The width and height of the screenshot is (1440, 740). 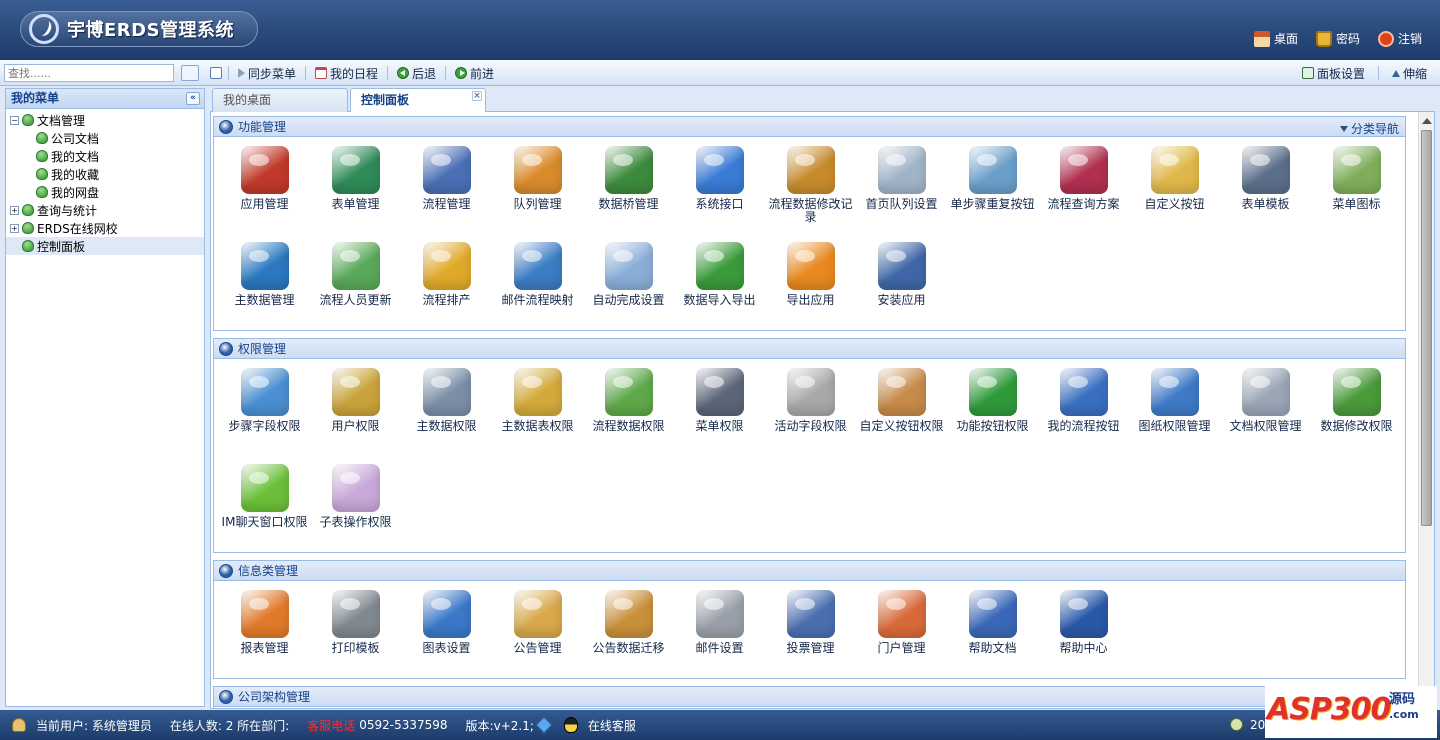 What do you see at coordinates (226, 696) in the screenshot?
I see `panel-header-icon` at bounding box center [226, 696].